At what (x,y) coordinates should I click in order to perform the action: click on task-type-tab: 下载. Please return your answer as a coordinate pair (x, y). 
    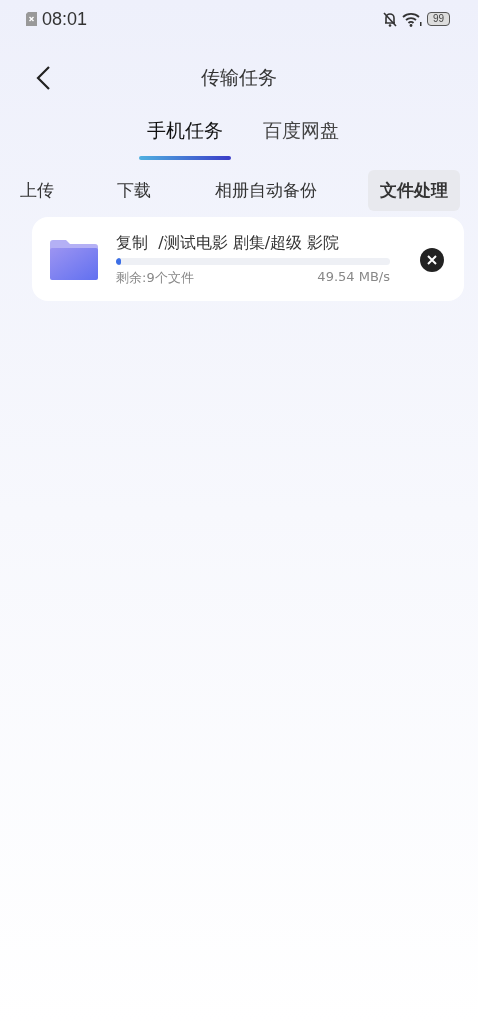
    Looking at the image, I should click on (134, 190).